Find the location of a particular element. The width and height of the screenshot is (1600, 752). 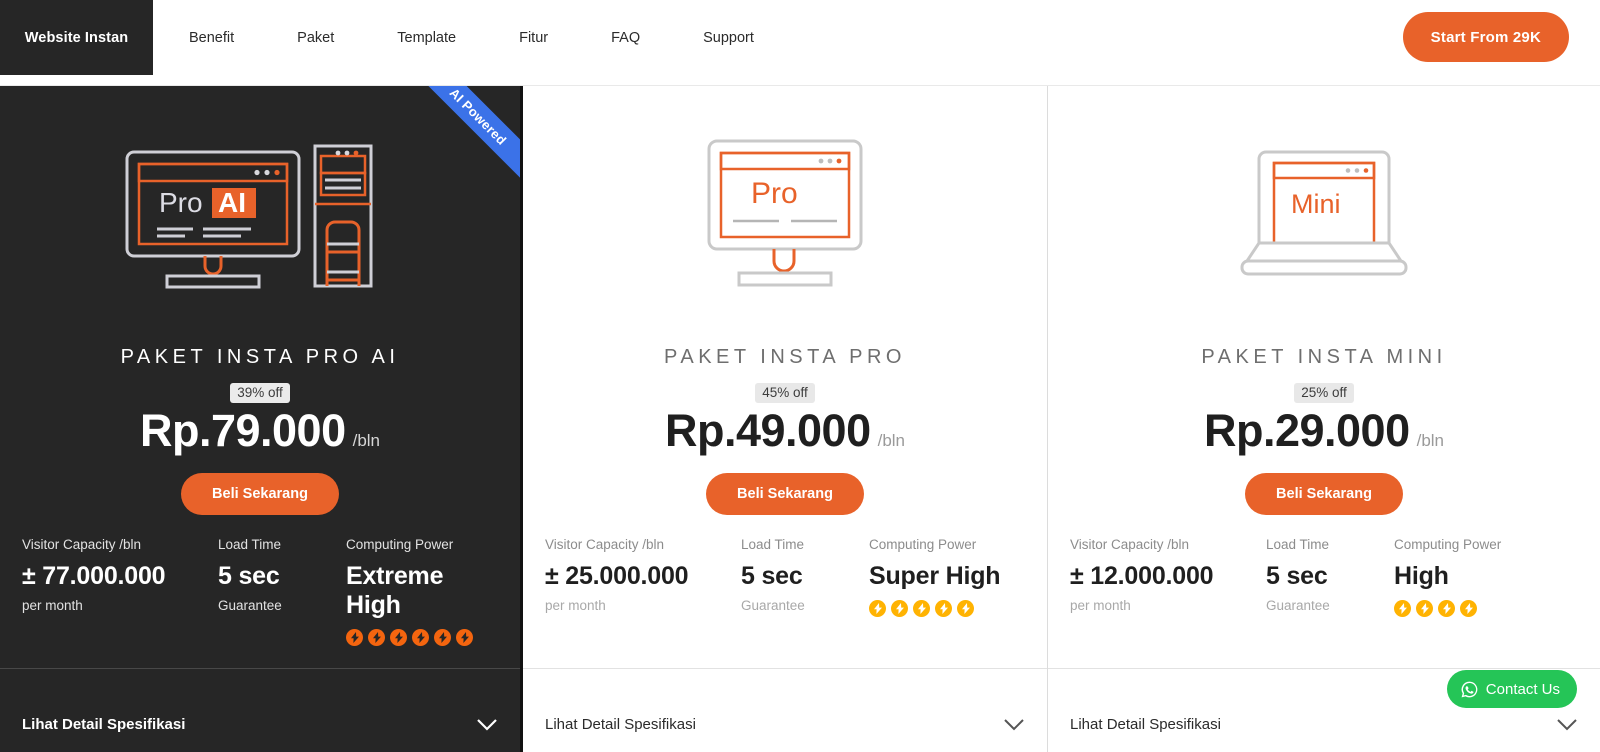

nav-item-template: Template is located at coordinates (426, 38).